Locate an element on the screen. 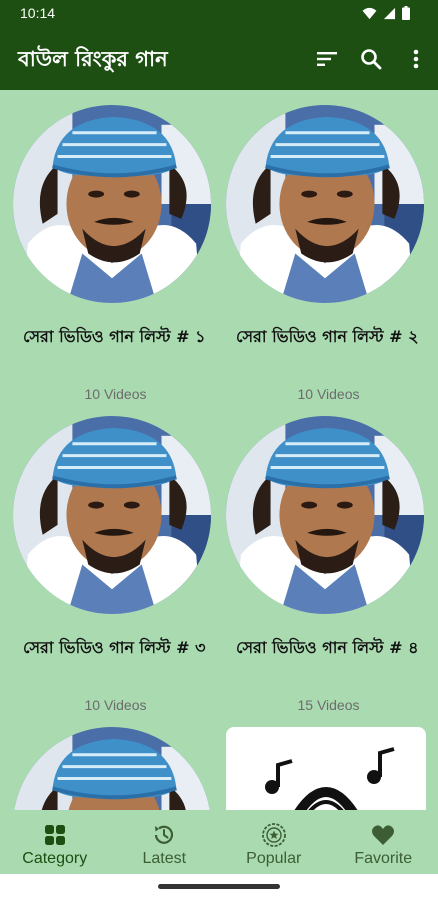 This screenshot has height=900, width=438. nav-latest: Latest is located at coordinates (165, 842).